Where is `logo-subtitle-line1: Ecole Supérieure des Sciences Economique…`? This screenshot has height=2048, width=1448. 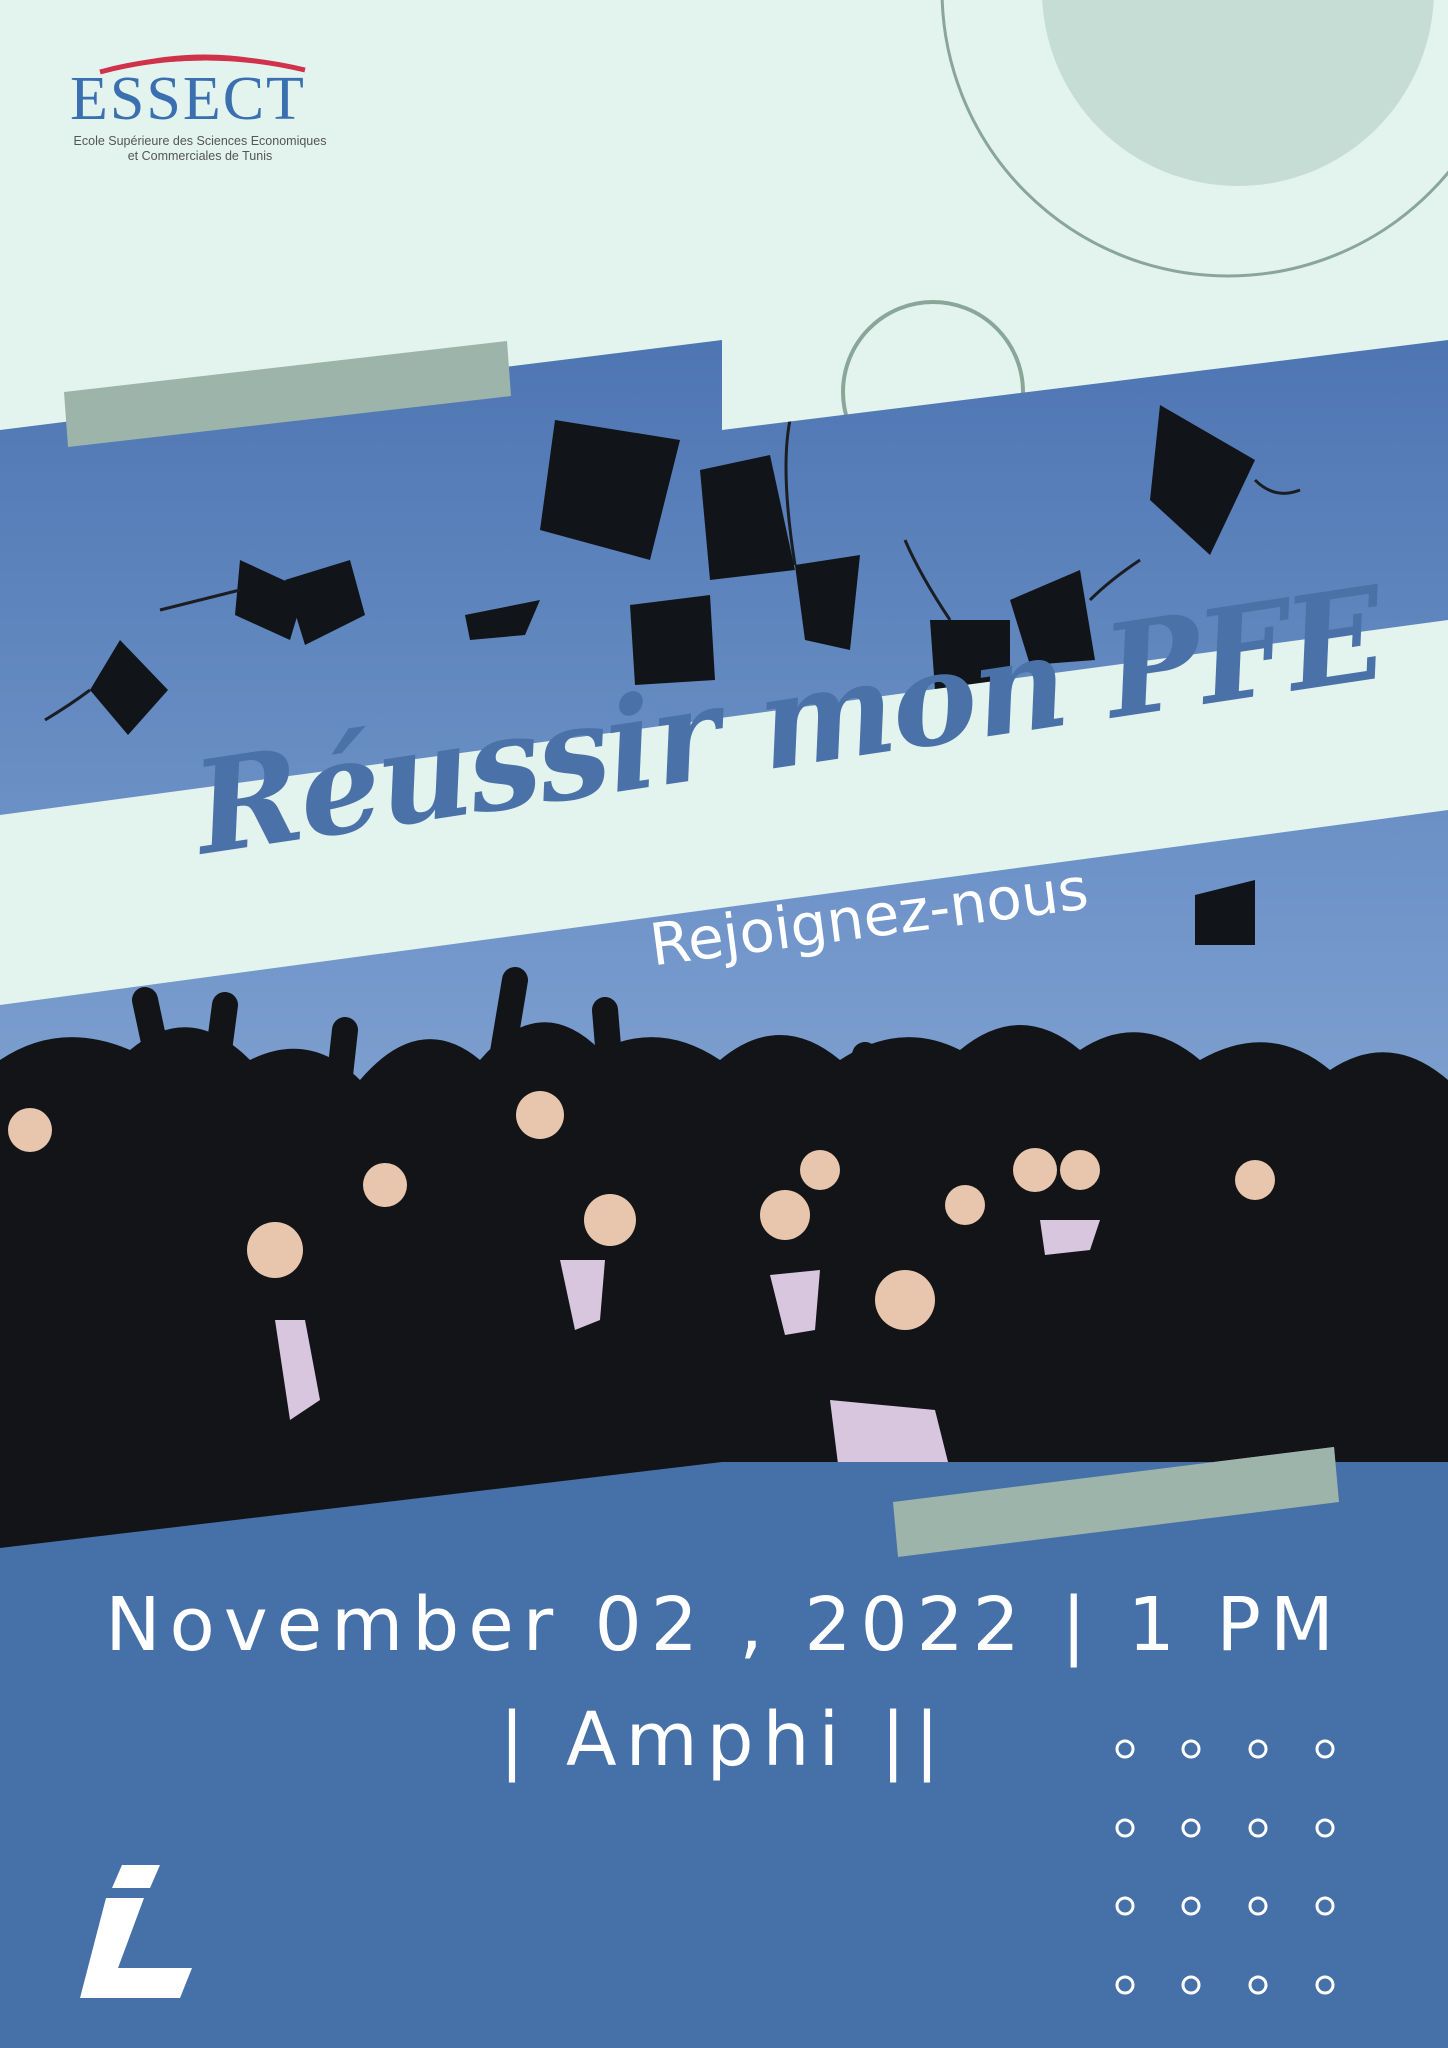
logo-subtitle-line1: Ecole Supérieure des Sciences Economique… is located at coordinates (200, 141).